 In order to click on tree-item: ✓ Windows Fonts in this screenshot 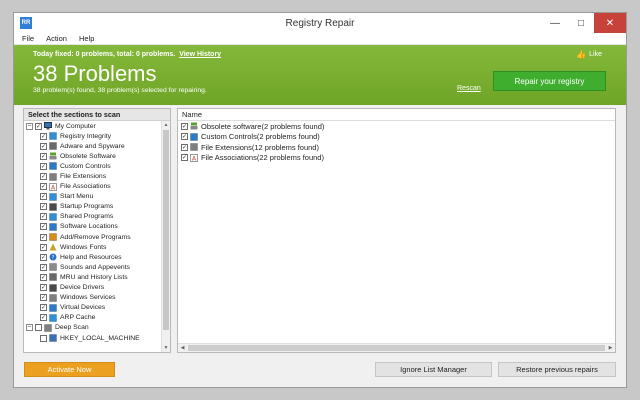, I will do `click(92, 247)`.